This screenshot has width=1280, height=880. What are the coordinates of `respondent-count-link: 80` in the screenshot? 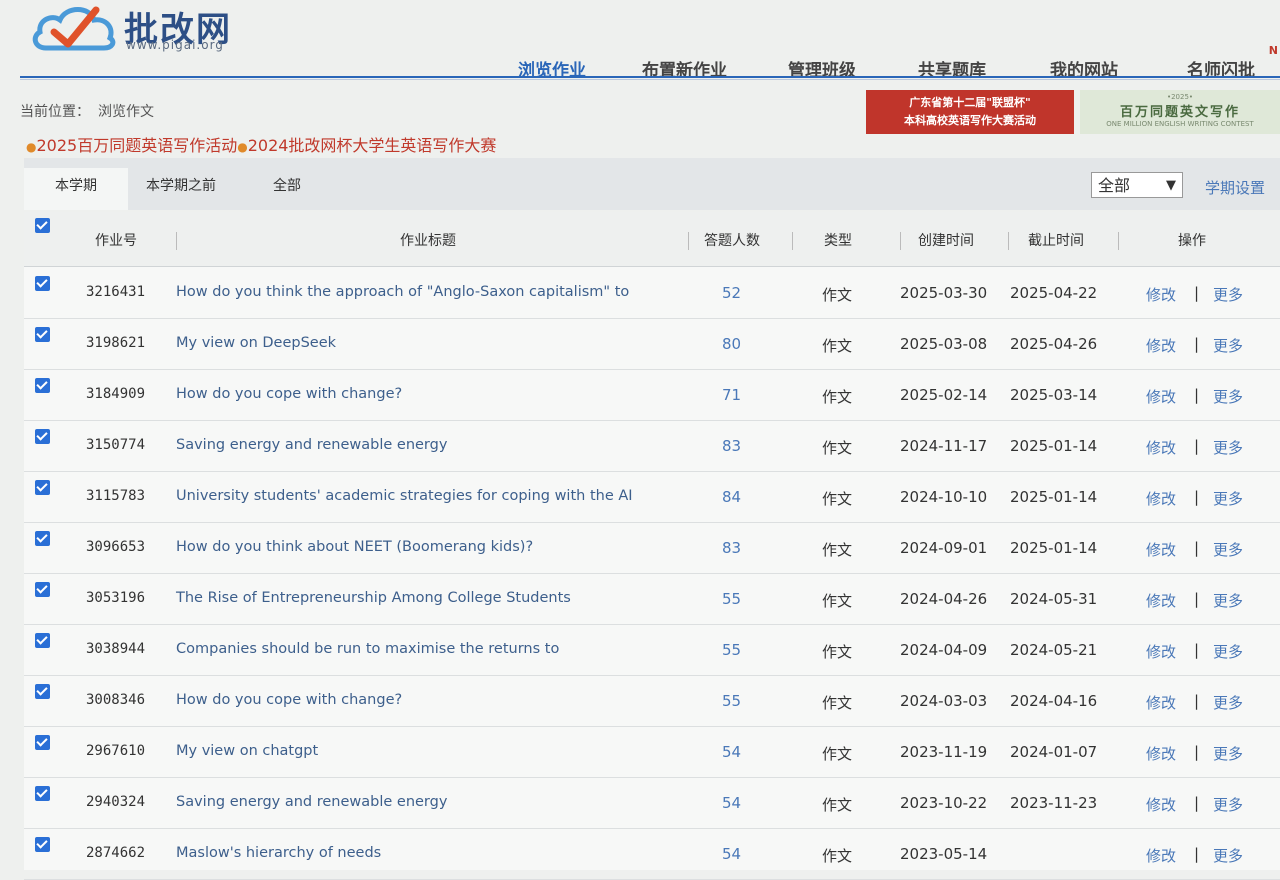 It's located at (731, 344).